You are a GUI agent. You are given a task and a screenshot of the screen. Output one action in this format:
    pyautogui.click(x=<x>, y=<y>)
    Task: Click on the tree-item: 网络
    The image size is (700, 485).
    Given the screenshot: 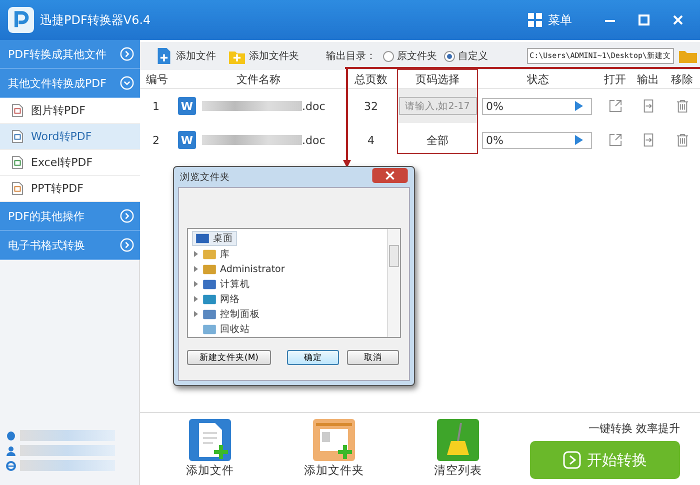 What is the action you would take?
    pyautogui.click(x=221, y=299)
    